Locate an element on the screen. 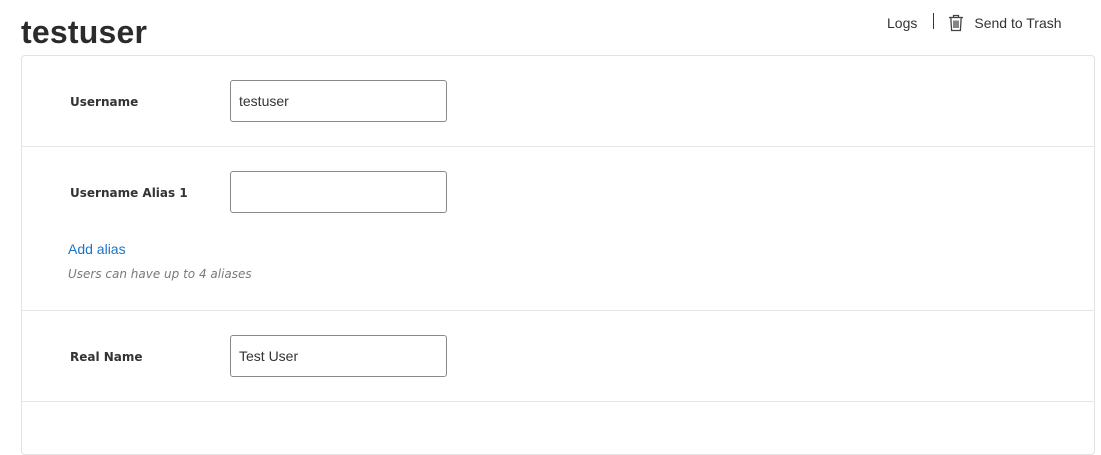 The width and height of the screenshot is (1101, 455). alias-1-label: Username Alias 1 is located at coordinates (129, 193).